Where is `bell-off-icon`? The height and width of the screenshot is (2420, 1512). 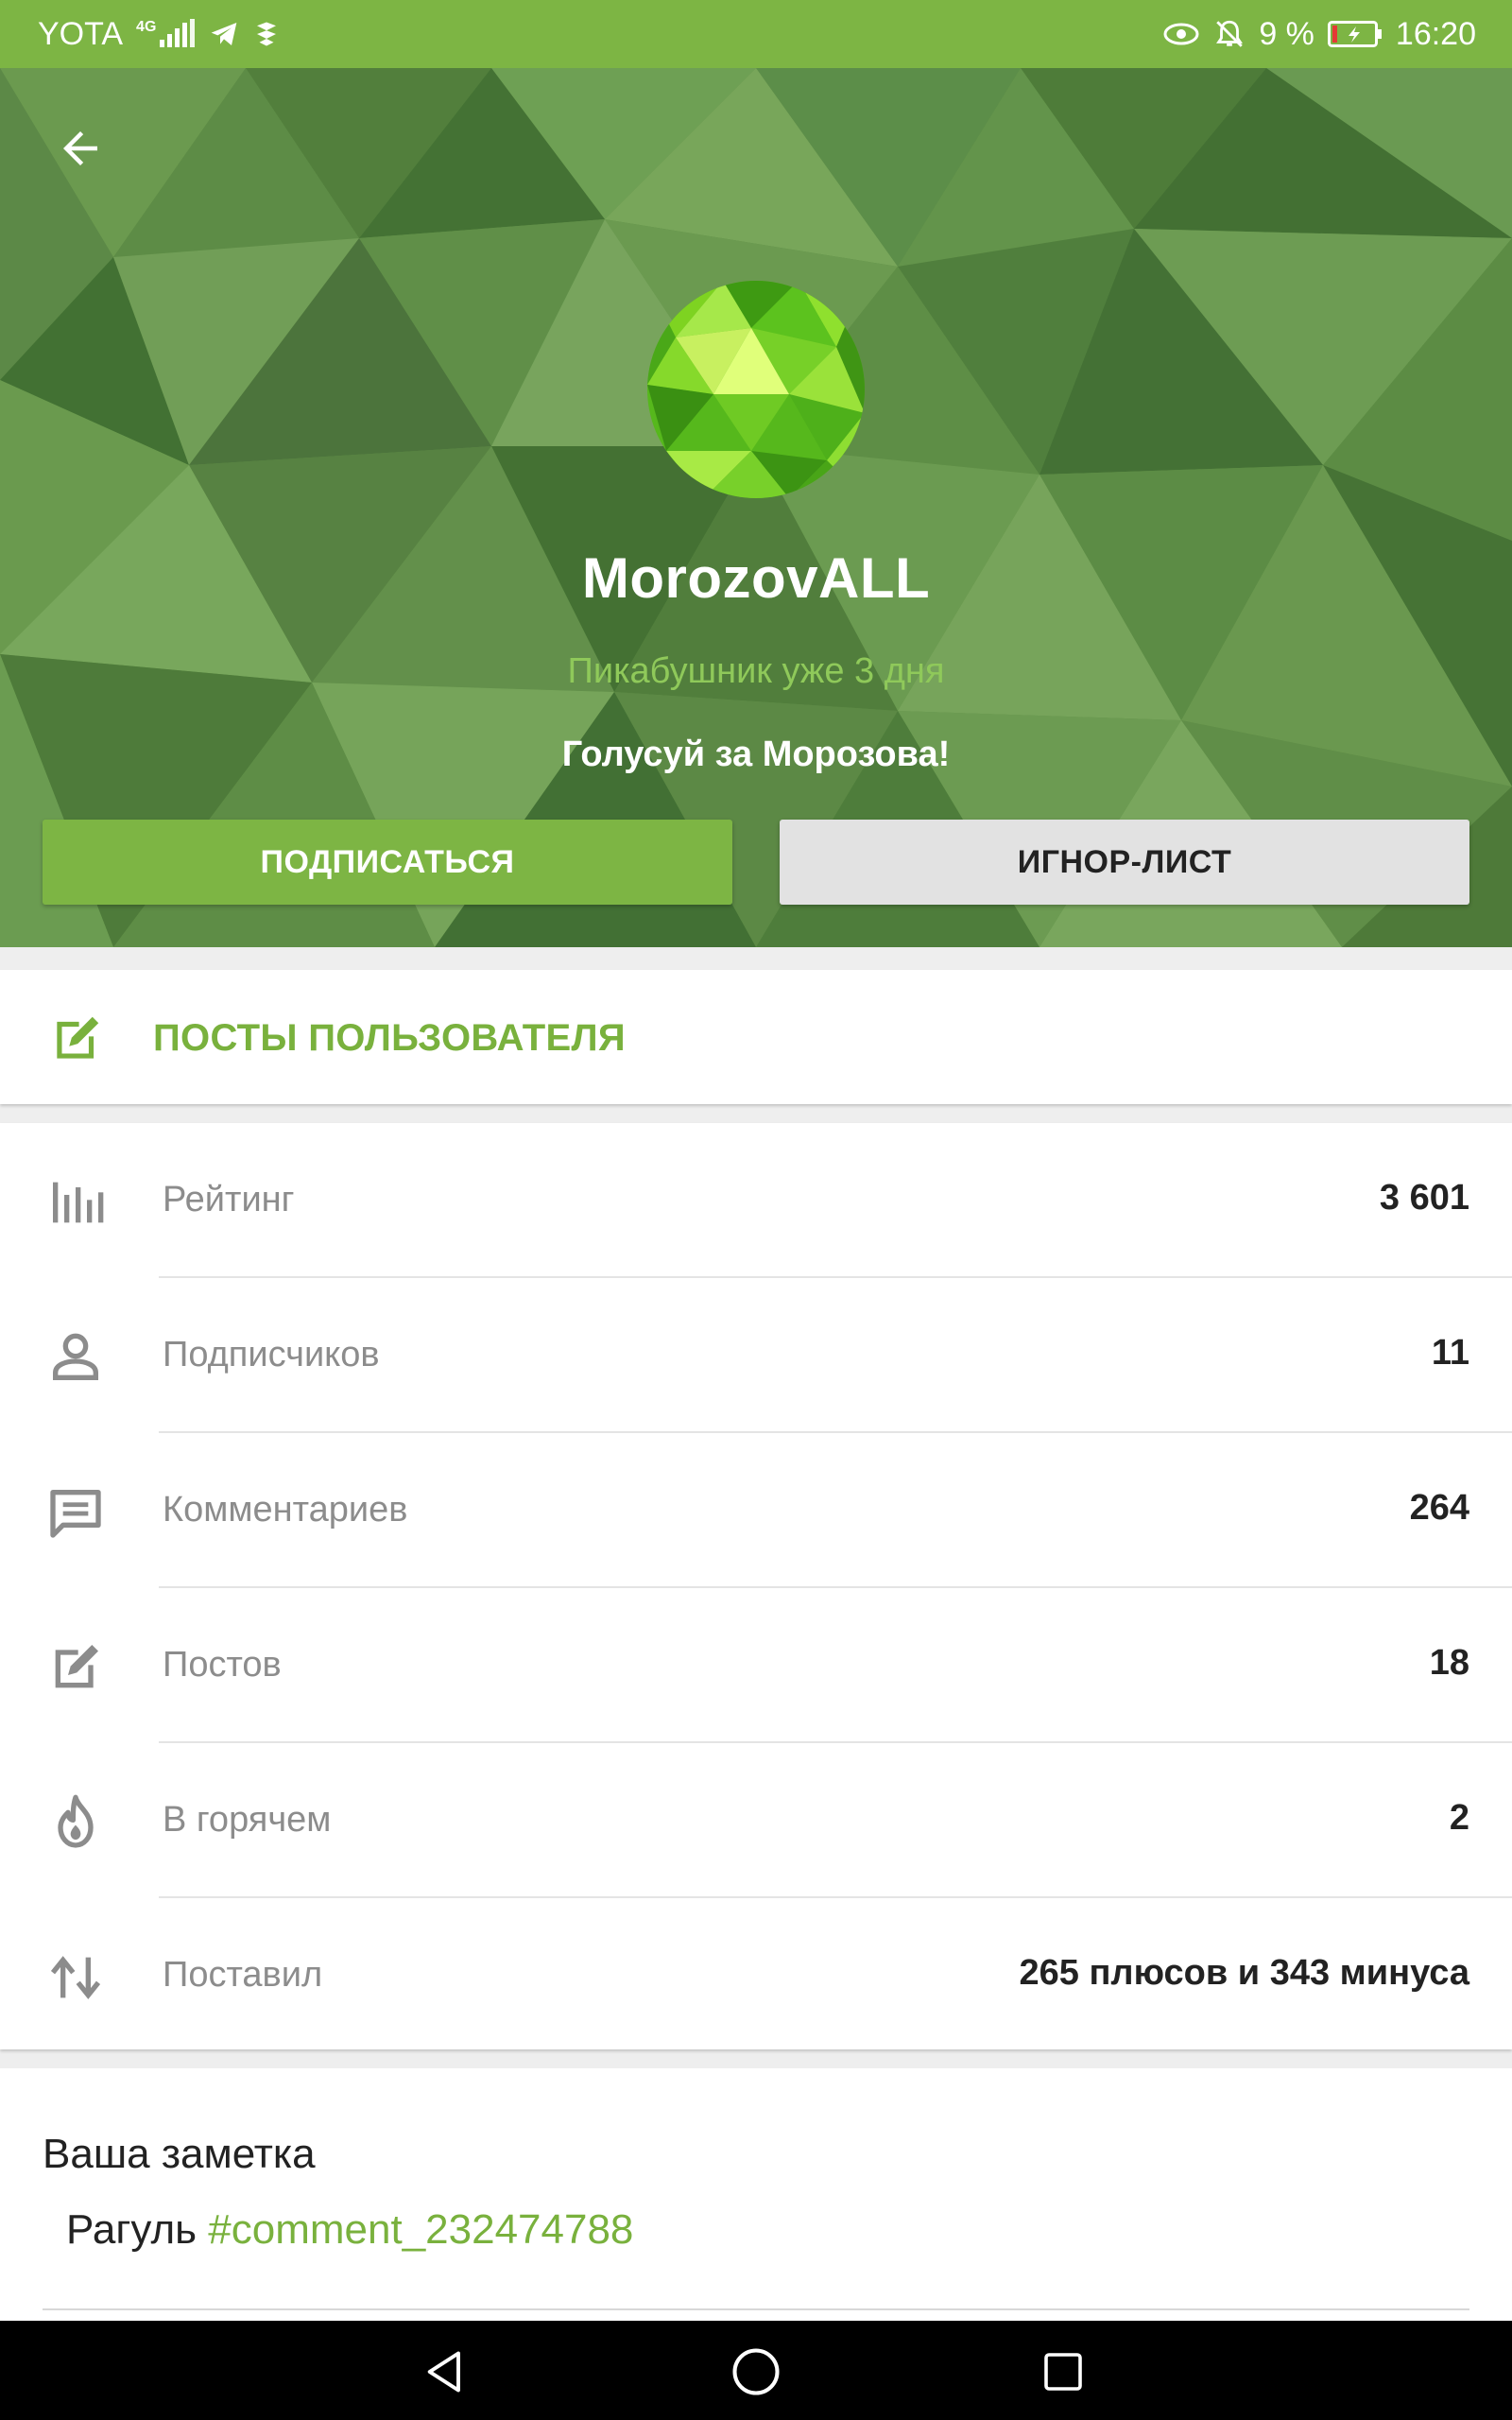 bell-off-icon is located at coordinates (1229, 34).